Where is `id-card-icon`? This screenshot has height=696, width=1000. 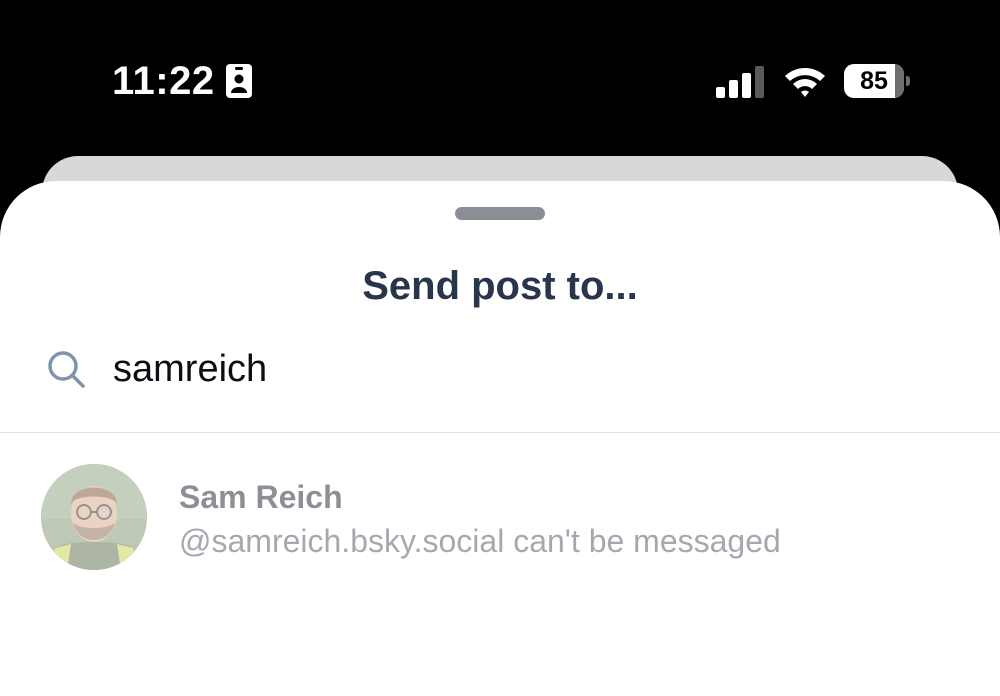 id-card-icon is located at coordinates (239, 81).